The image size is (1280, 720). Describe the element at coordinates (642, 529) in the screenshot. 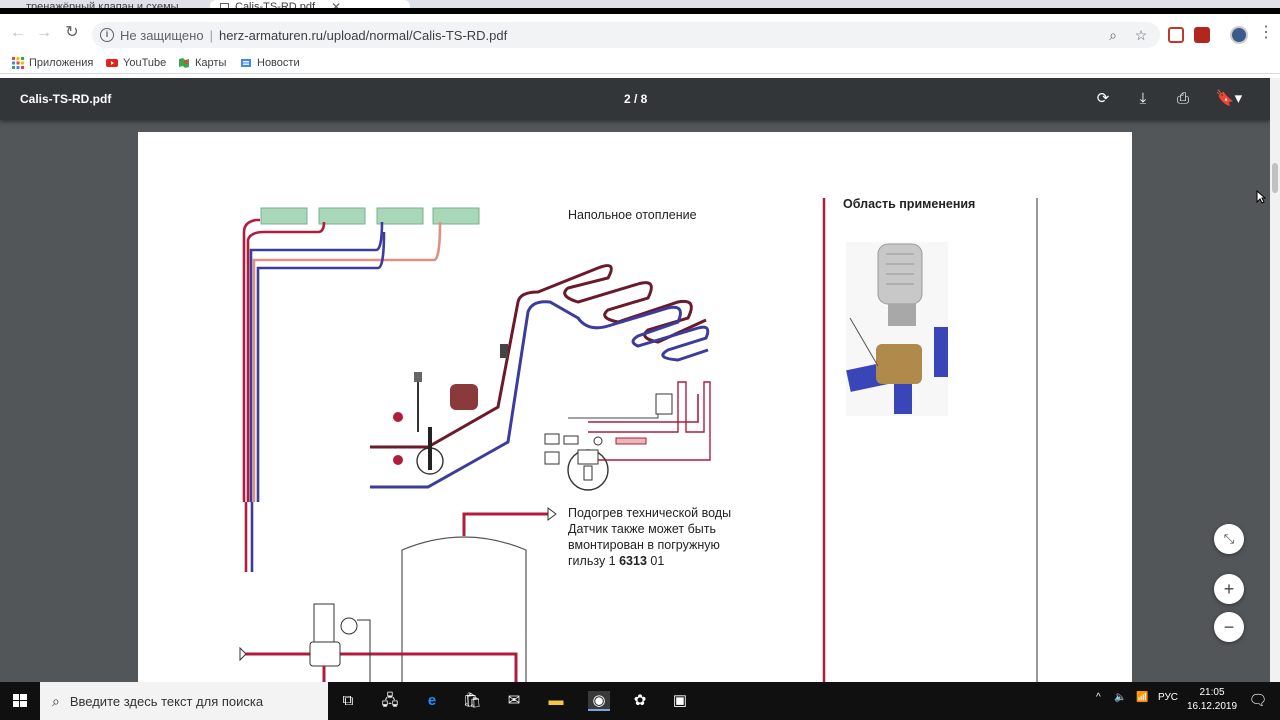

I see `hot-water-line-2: Датчик также может быть` at that location.